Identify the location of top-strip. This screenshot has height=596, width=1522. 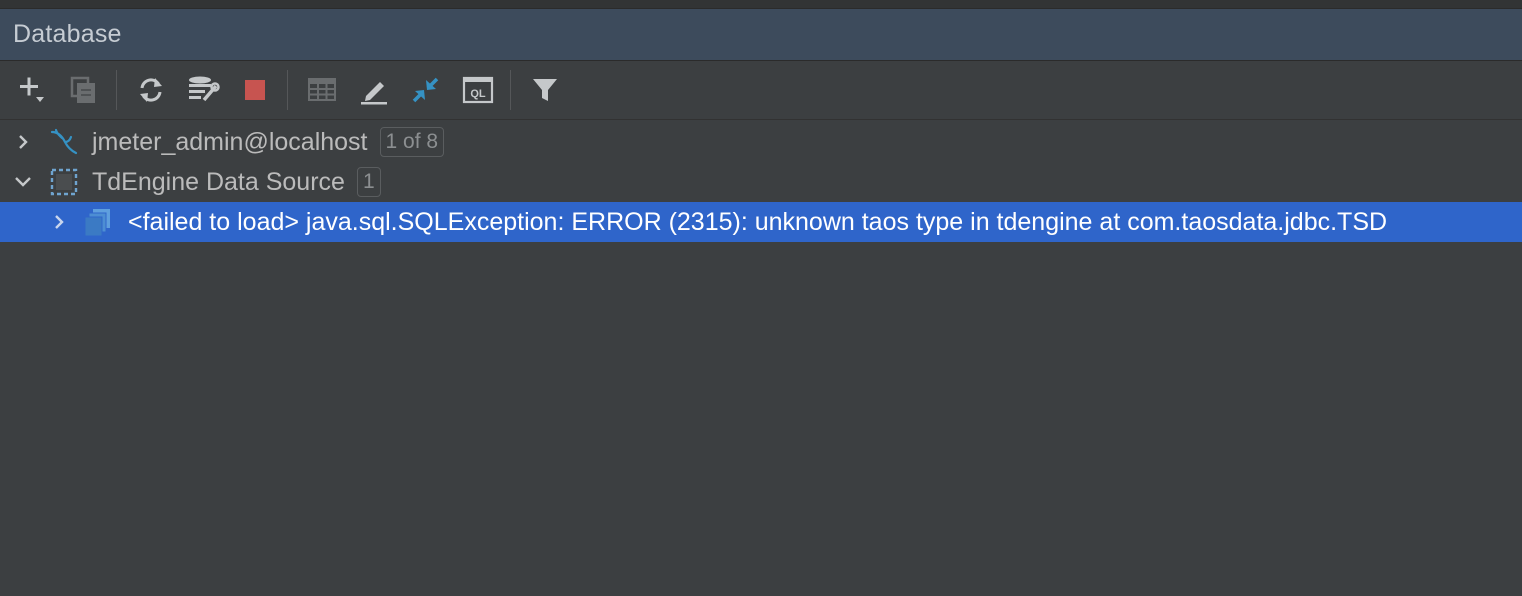
(761, 4).